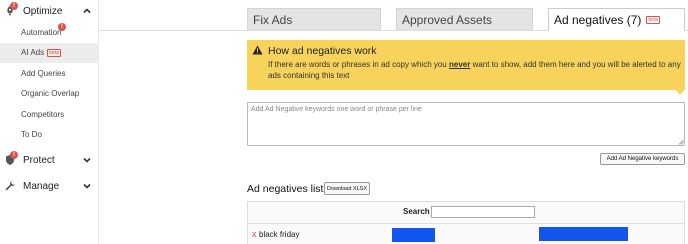 The width and height of the screenshot is (688, 244). I want to click on nav-automation-label: Automation, so click(41, 32).